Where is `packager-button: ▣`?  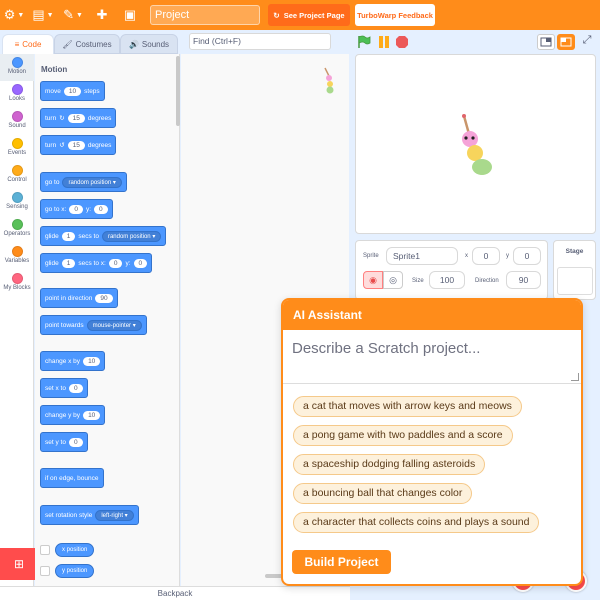
packager-button: ▣ is located at coordinates (130, 15).